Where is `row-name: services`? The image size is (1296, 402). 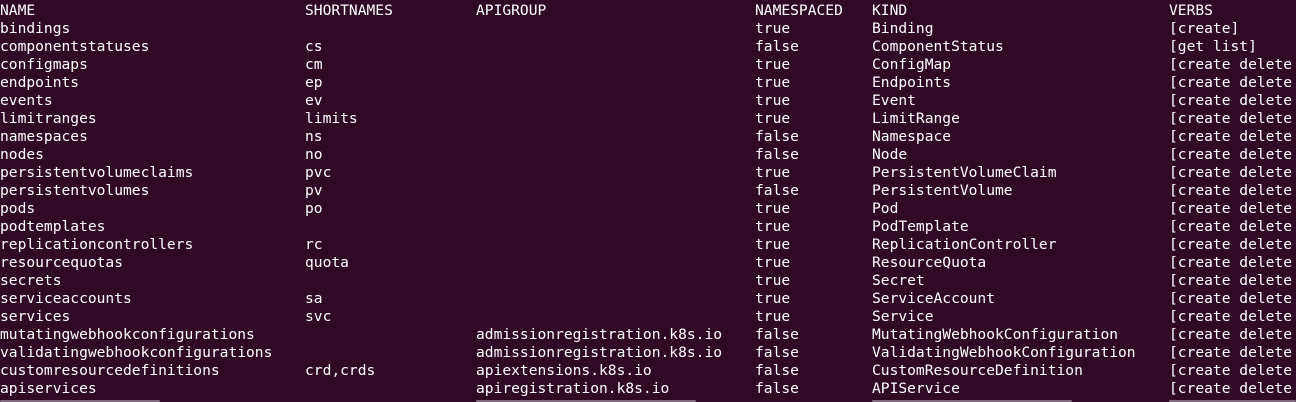 row-name: services is located at coordinates (35, 316).